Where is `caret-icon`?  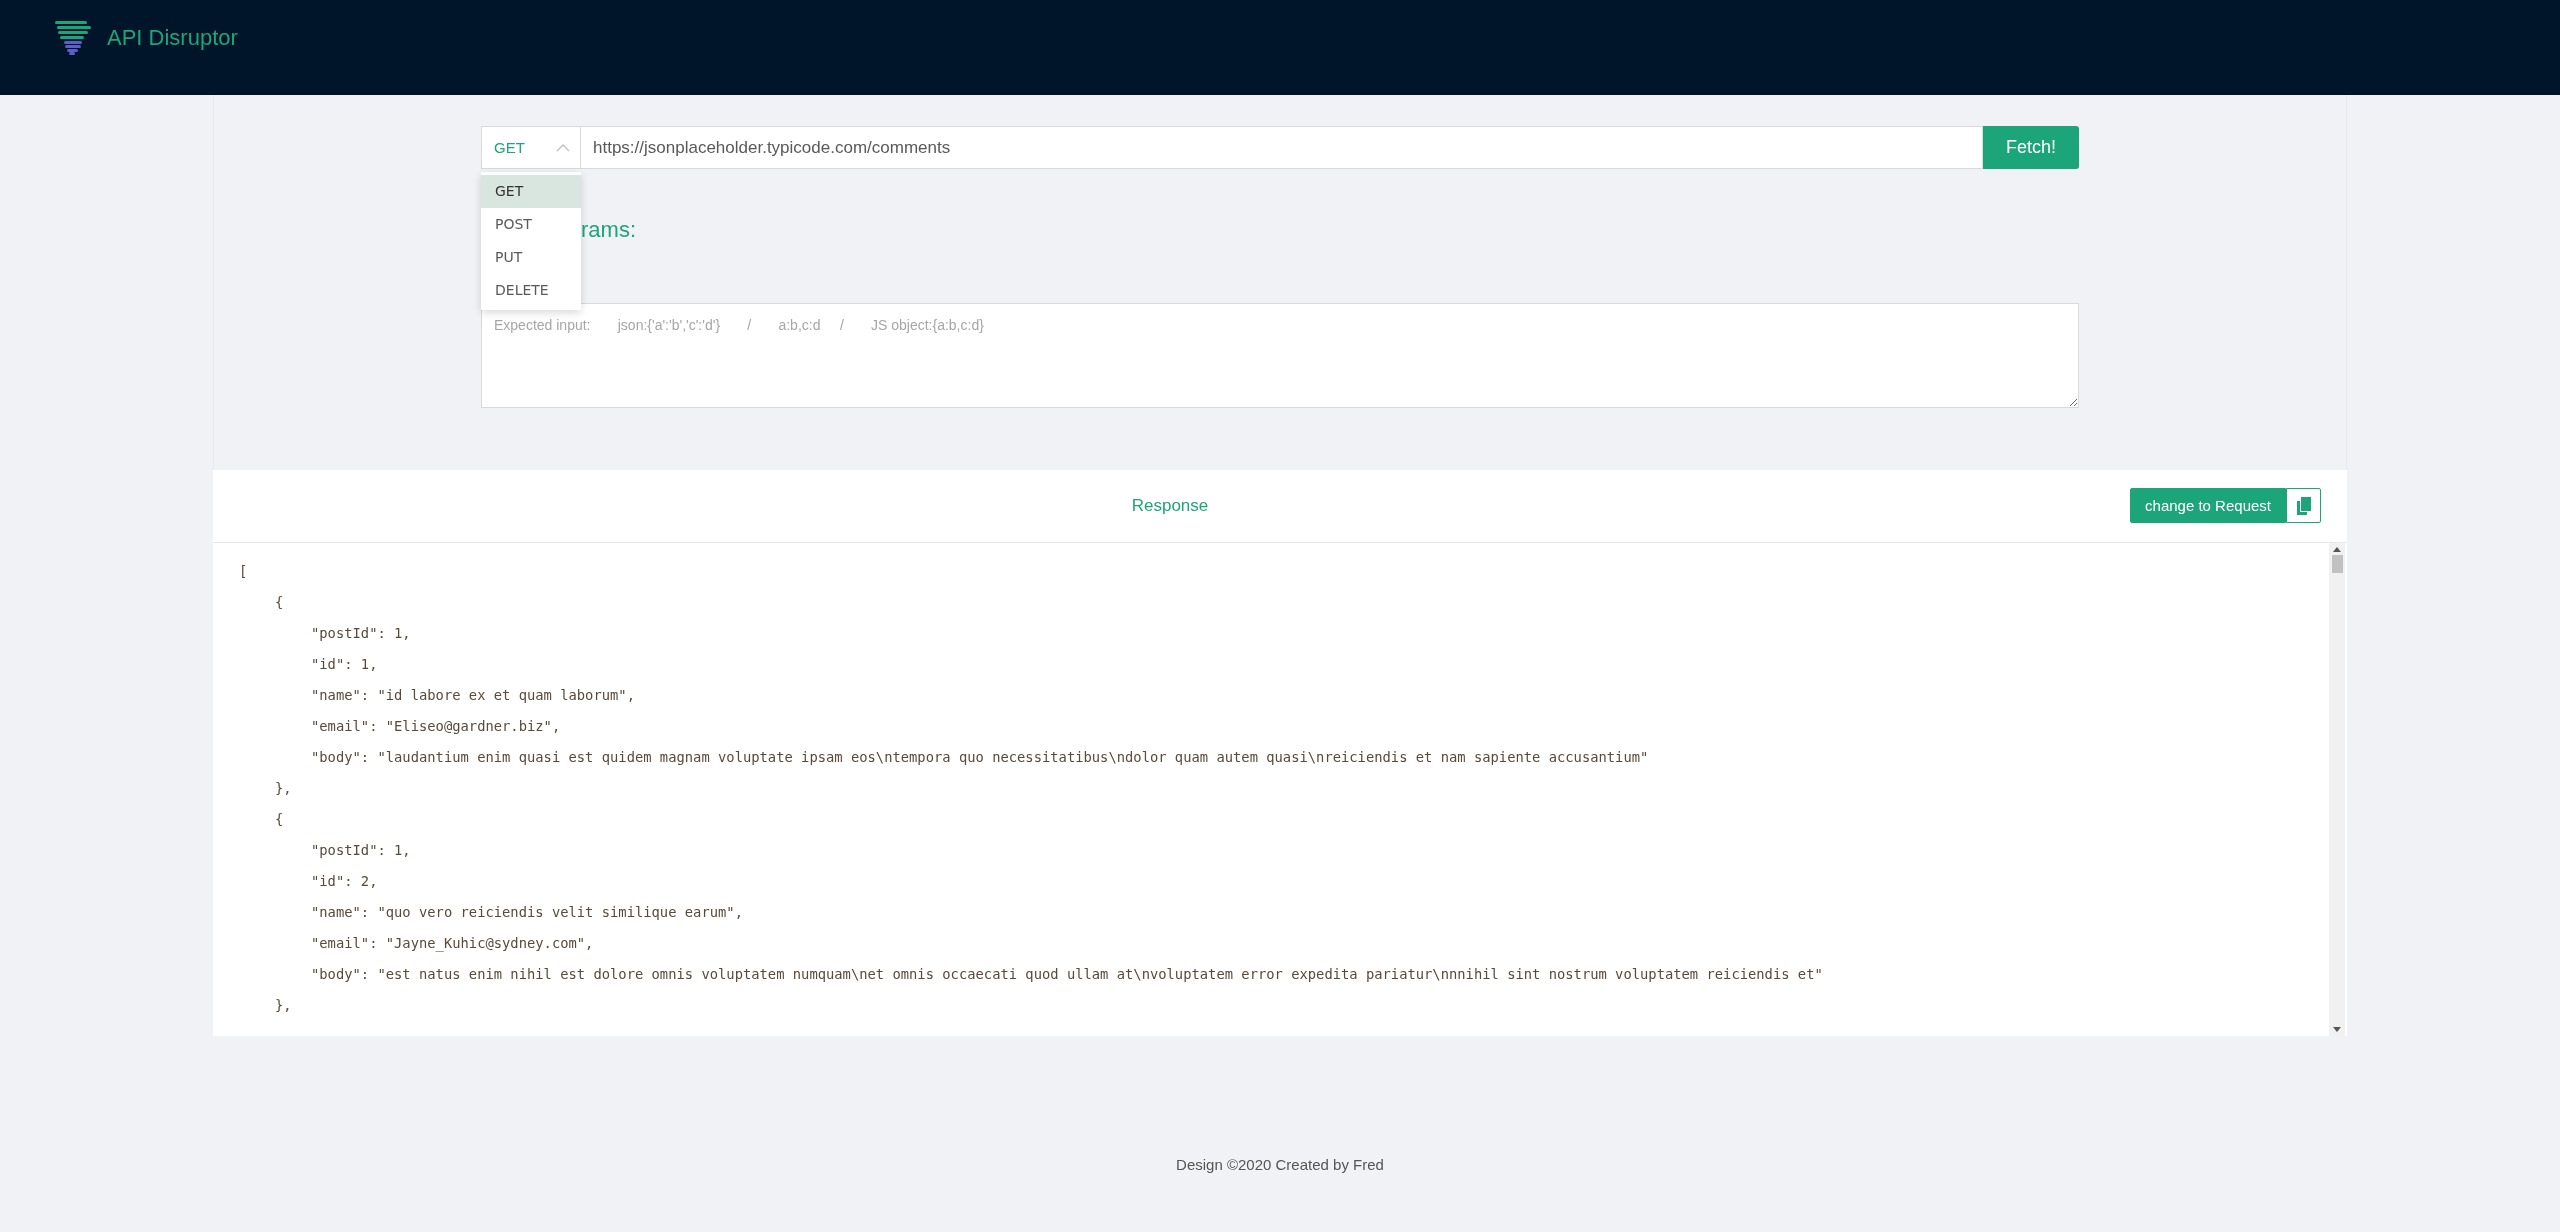 caret-icon is located at coordinates (563, 147).